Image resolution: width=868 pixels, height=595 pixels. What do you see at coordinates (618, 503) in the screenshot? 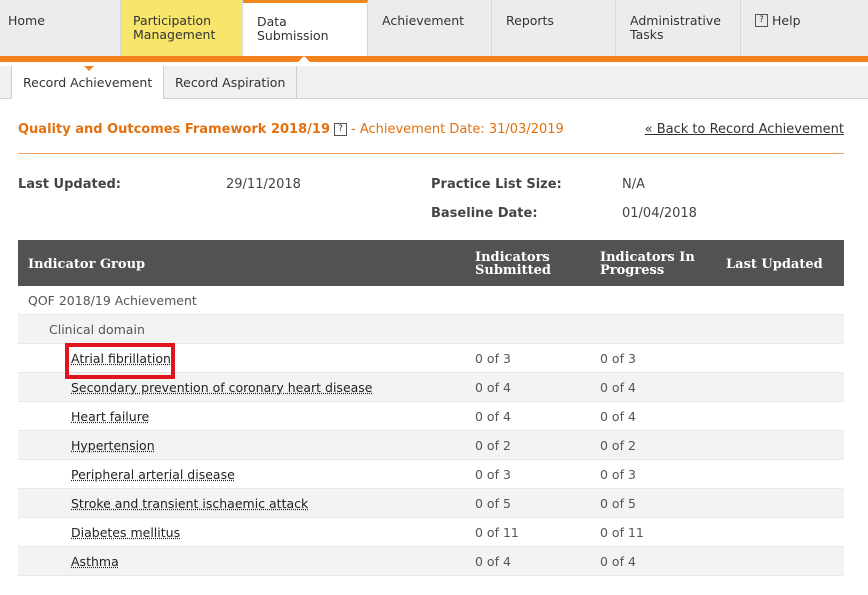
I see `indicators-in-progress: 0 of 5` at bounding box center [618, 503].